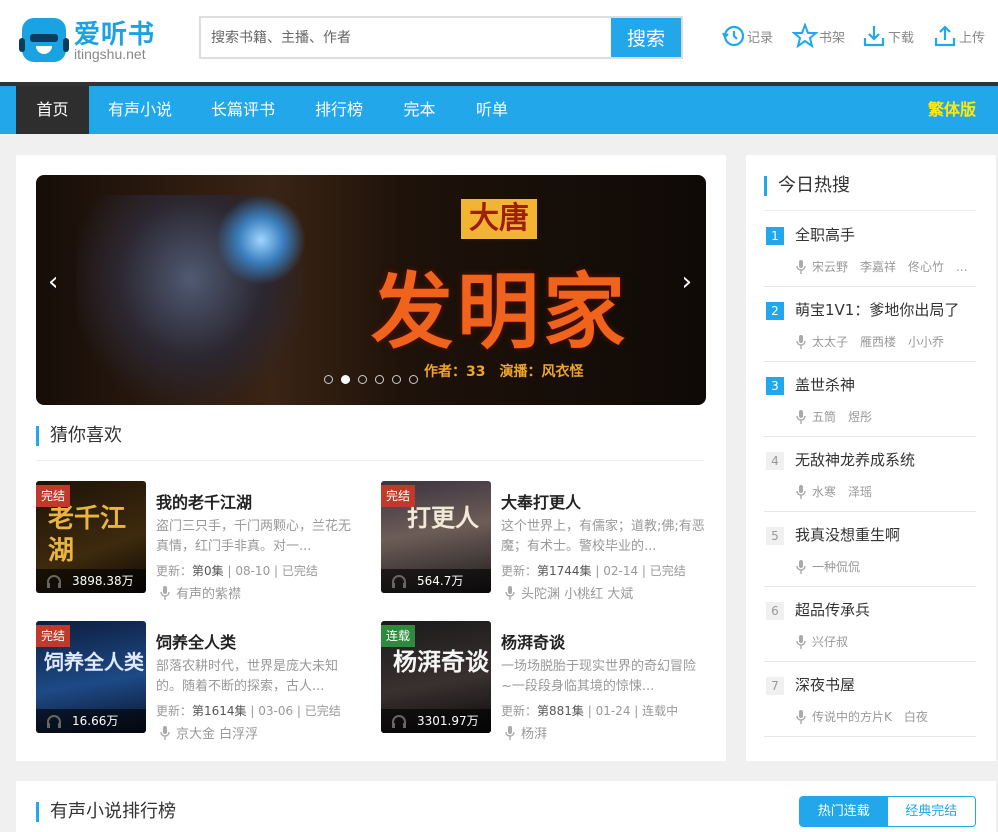  What do you see at coordinates (952, 110) in the screenshot?
I see `traditional-chinese-link: 繁体版` at bounding box center [952, 110].